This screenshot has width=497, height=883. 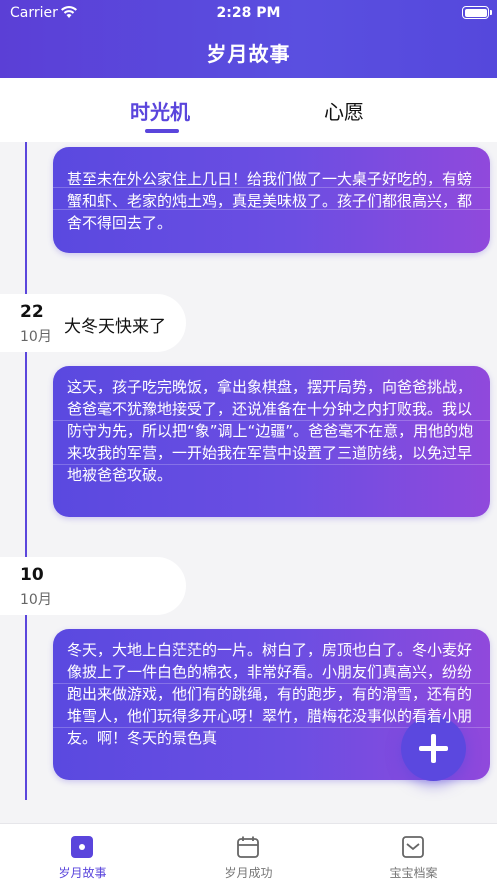 I want to click on clock: 2:28 PM, so click(x=248, y=13).